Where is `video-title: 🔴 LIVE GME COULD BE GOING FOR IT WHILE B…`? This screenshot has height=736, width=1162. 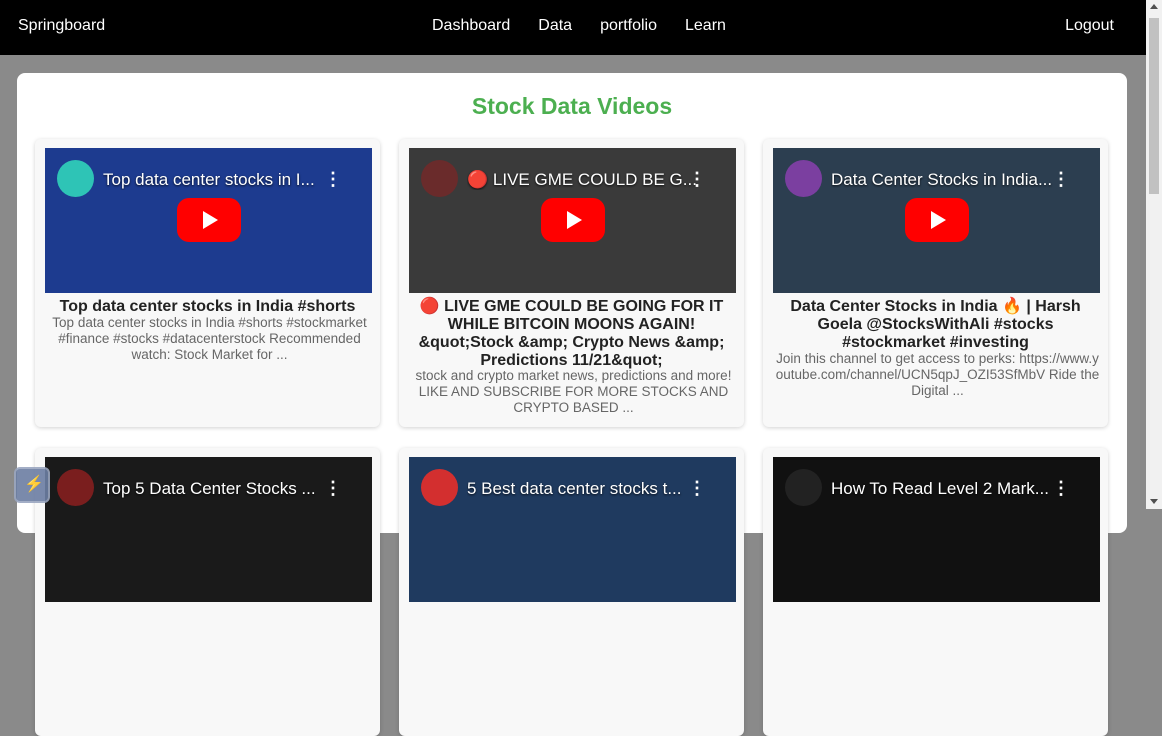
video-title: 🔴 LIVE GME COULD BE GOING FOR IT WHILE B… is located at coordinates (571, 333).